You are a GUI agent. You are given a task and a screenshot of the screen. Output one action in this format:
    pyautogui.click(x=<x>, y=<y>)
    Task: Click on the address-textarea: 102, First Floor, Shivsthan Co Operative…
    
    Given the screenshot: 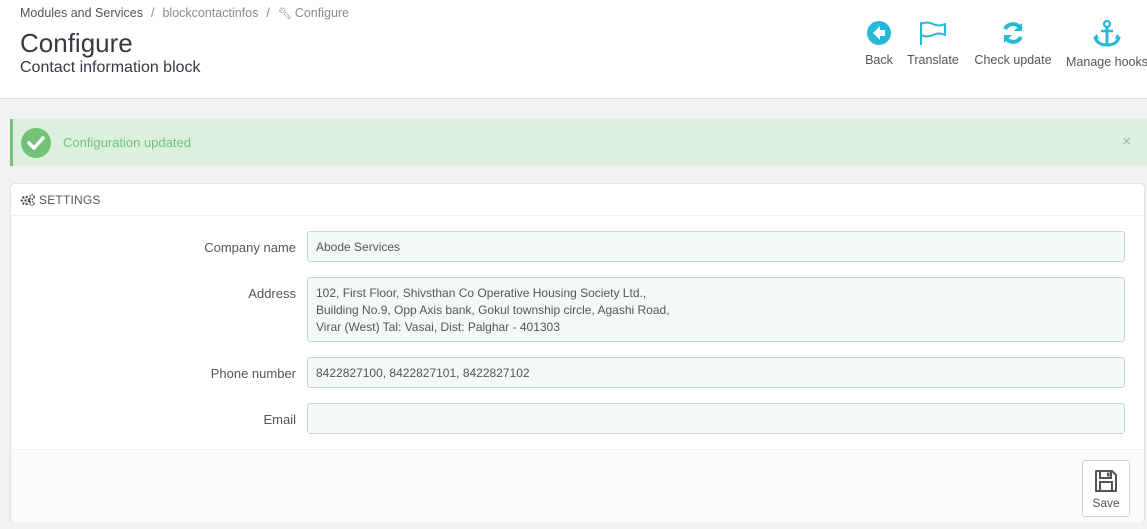 What is the action you would take?
    pyautogui.click(x=716, y=309)
    